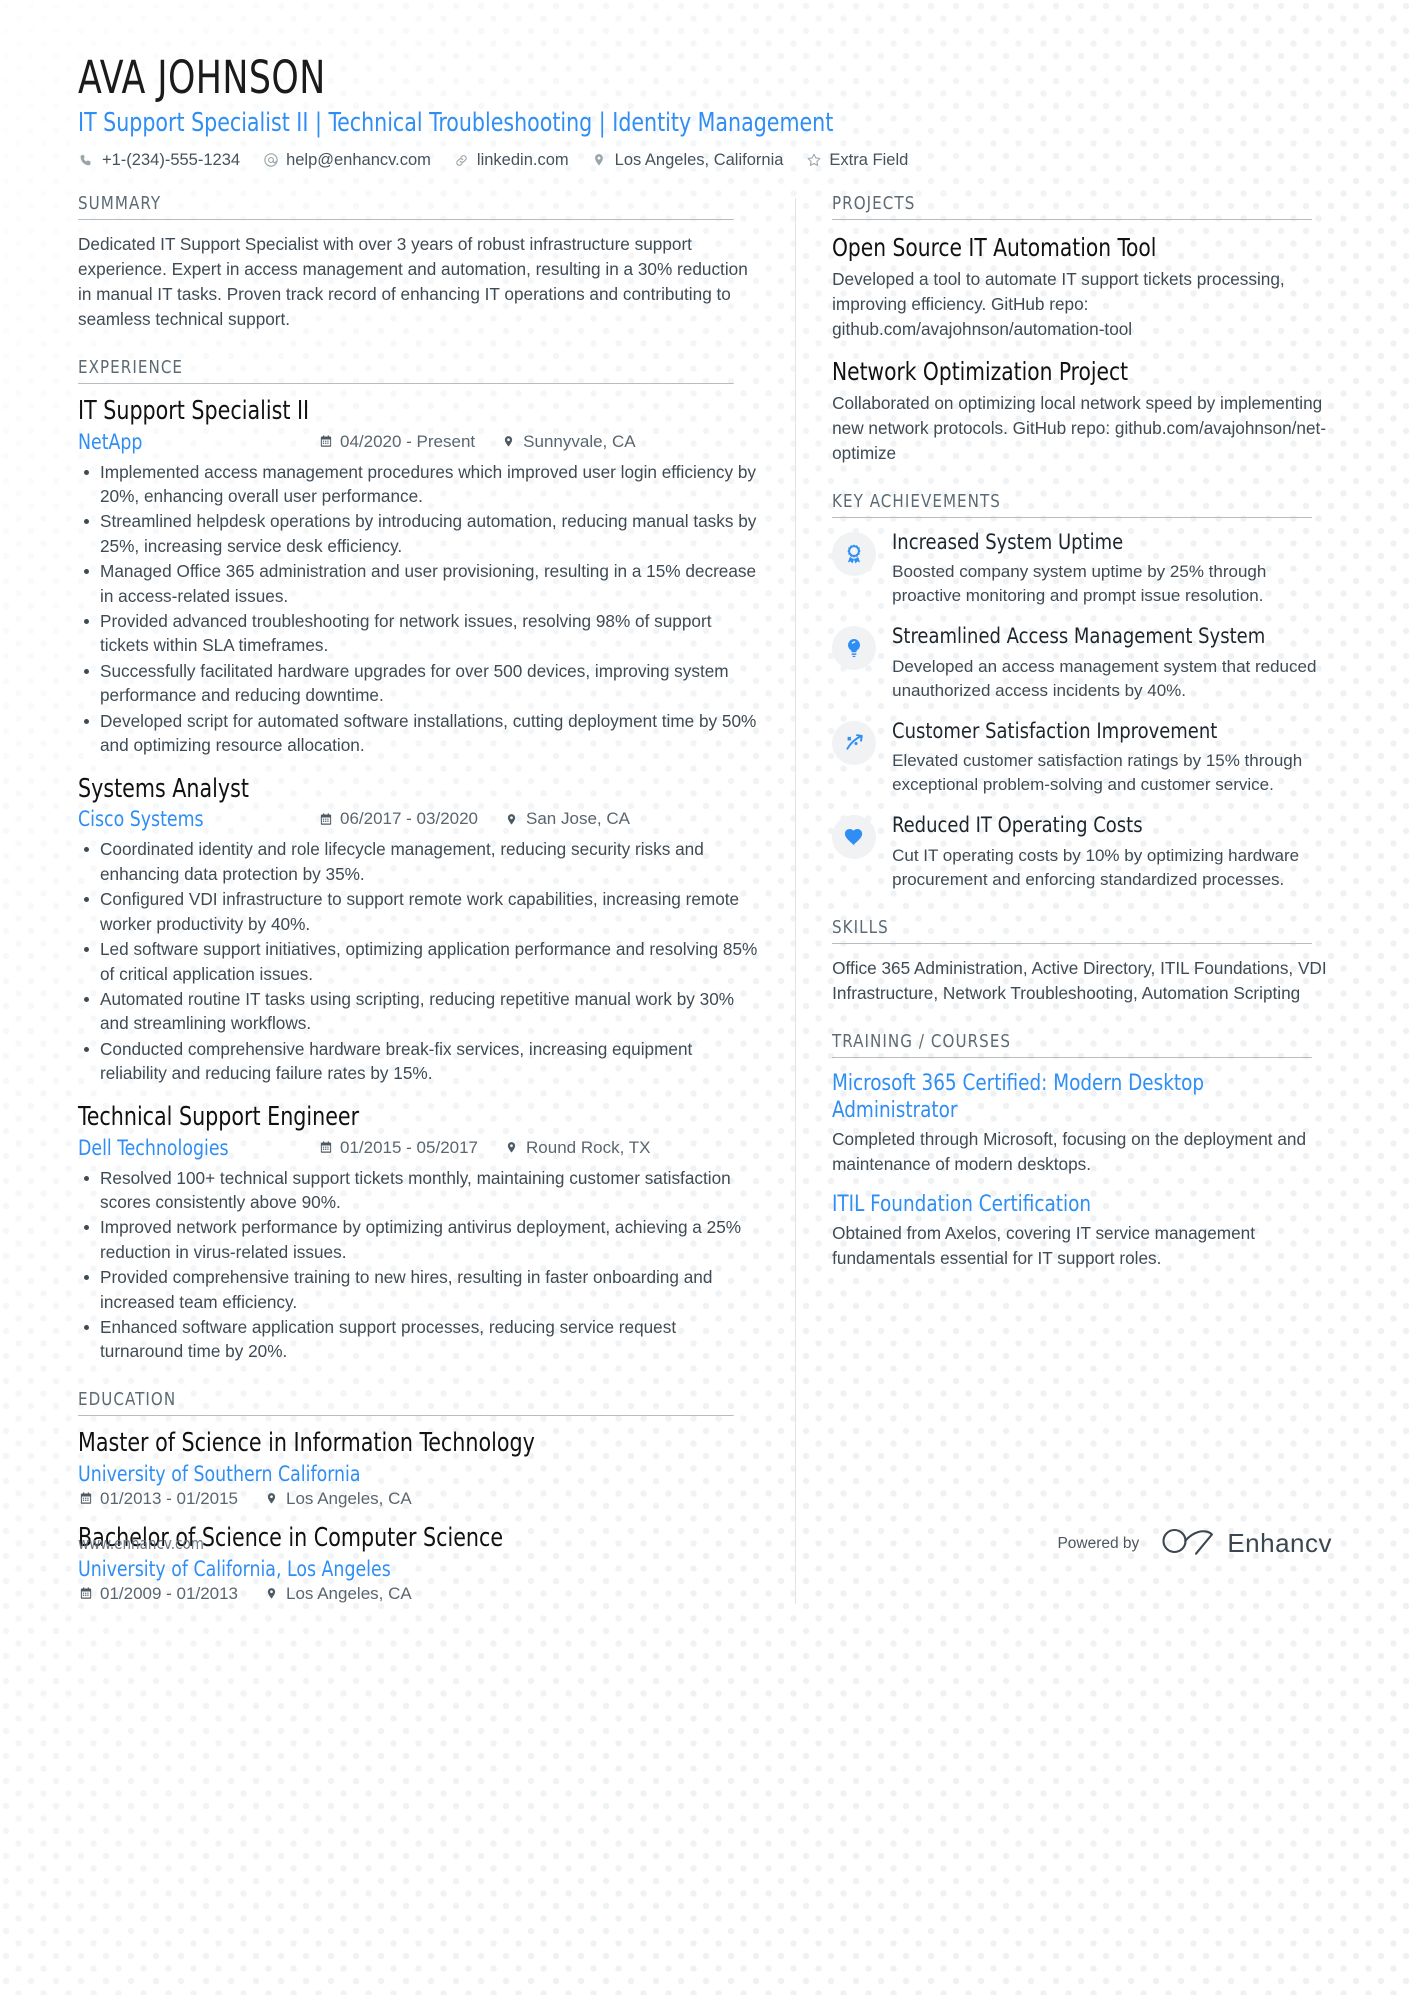  What do you see at coordinates (409, 819) in the screenshot?
I see `job-dates-text: 06/2017 - 03/2020` at bounding box center [409, 819].